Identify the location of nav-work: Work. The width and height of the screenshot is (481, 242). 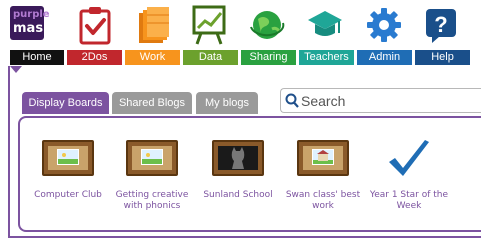
(152, 57).